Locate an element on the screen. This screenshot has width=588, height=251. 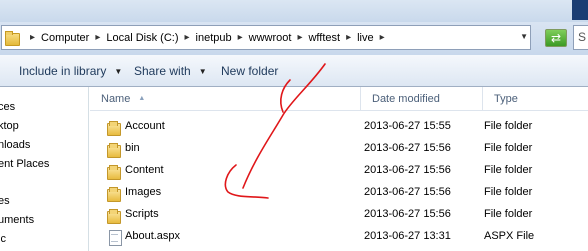
file-name: Images is located at coordinates (143, 192).